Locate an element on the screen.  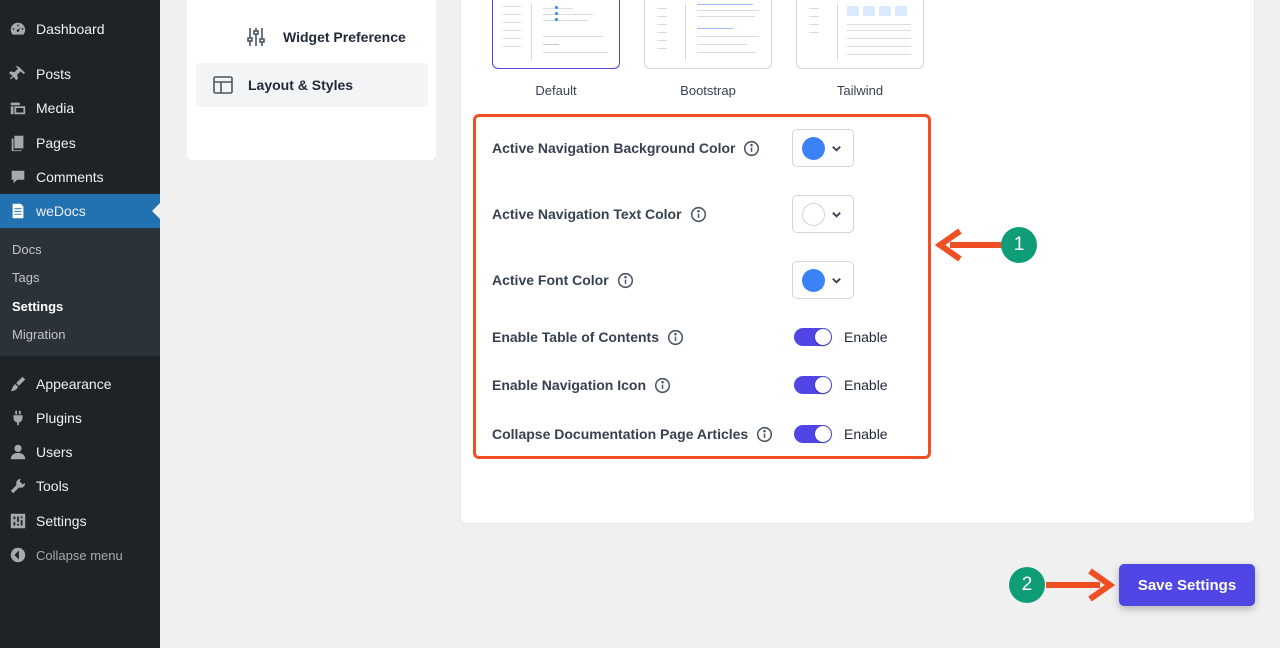
font-color-label: Active Font Color is located at coordinates (563, 280).